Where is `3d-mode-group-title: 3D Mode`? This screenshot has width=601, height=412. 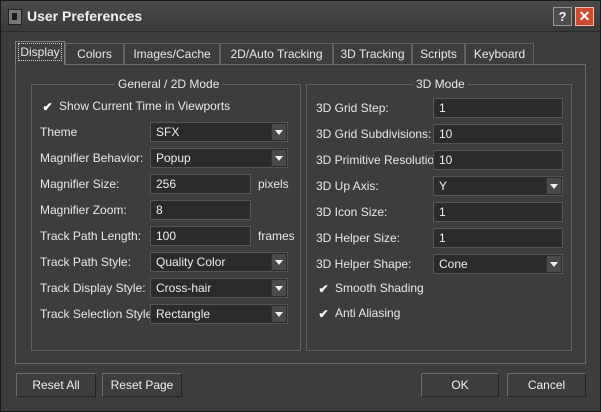
3d-mode-group-title: 3D Mode is located at coordinates (440, 84).